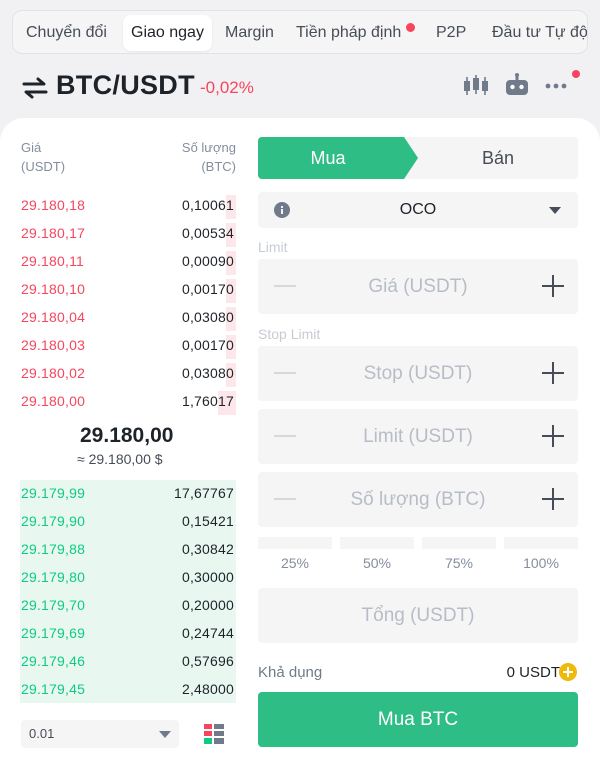 The image size is (600, 759). Describe the element at coordinates (214, 734) in the screenshot. I see `orderbook-layout-icon` at that location.